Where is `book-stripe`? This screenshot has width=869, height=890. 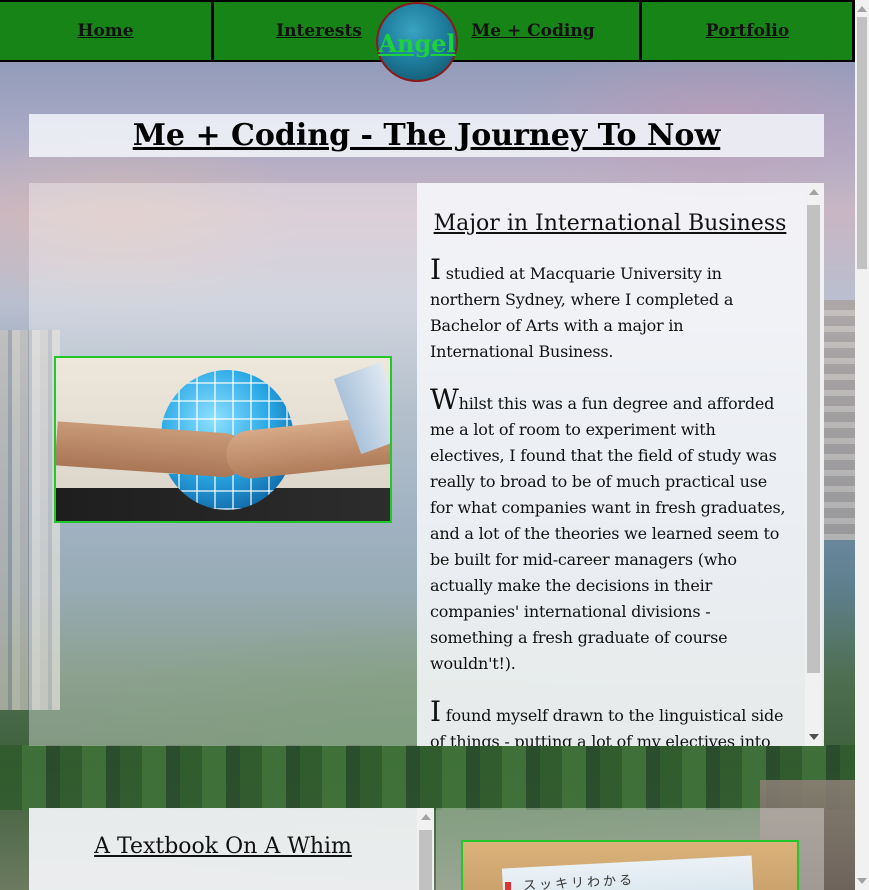
book-stripe is located at coordinates (508, 886).